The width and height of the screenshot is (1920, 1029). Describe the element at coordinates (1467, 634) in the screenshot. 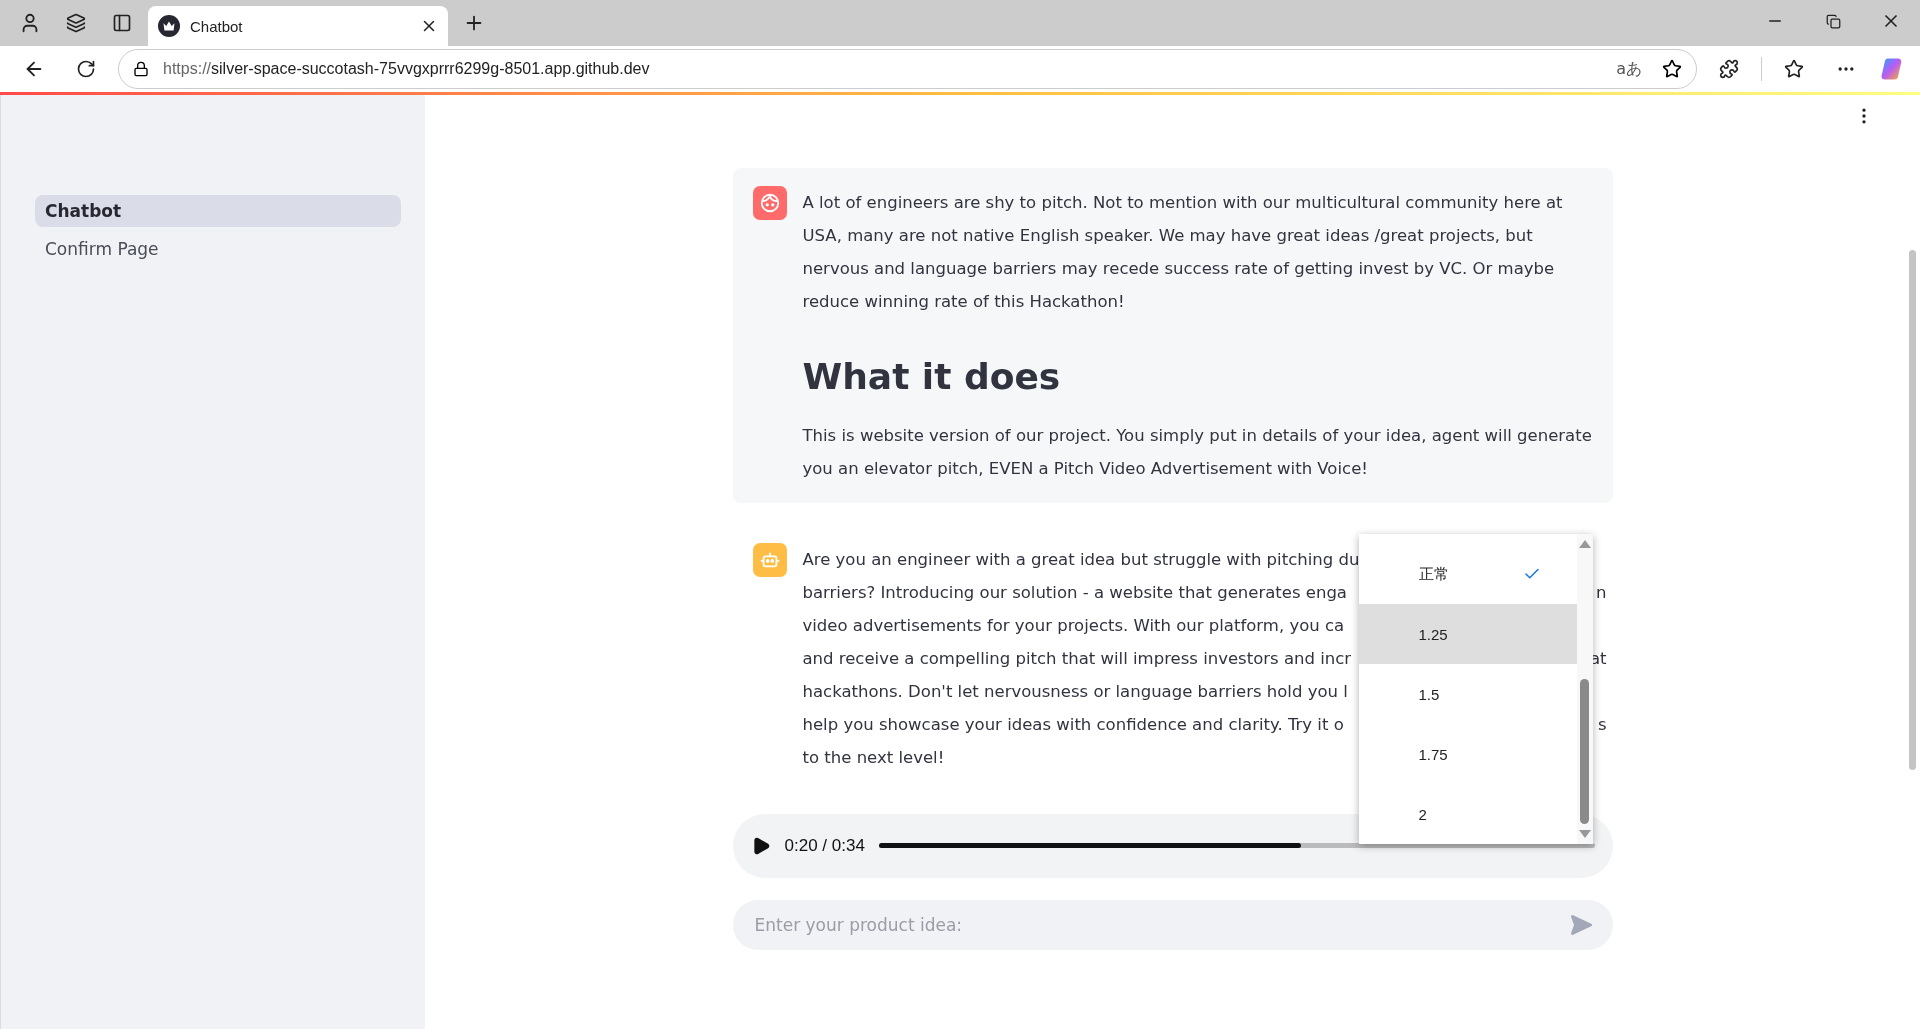

I see `speed-option: 1.25` at that location.